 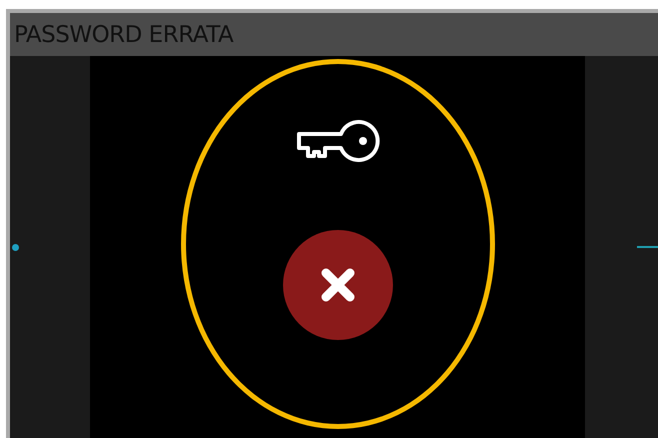 What do you see at coordinates (337, 141) in the screenshot?
I see `key-icon` at bounding box center [337, 141].